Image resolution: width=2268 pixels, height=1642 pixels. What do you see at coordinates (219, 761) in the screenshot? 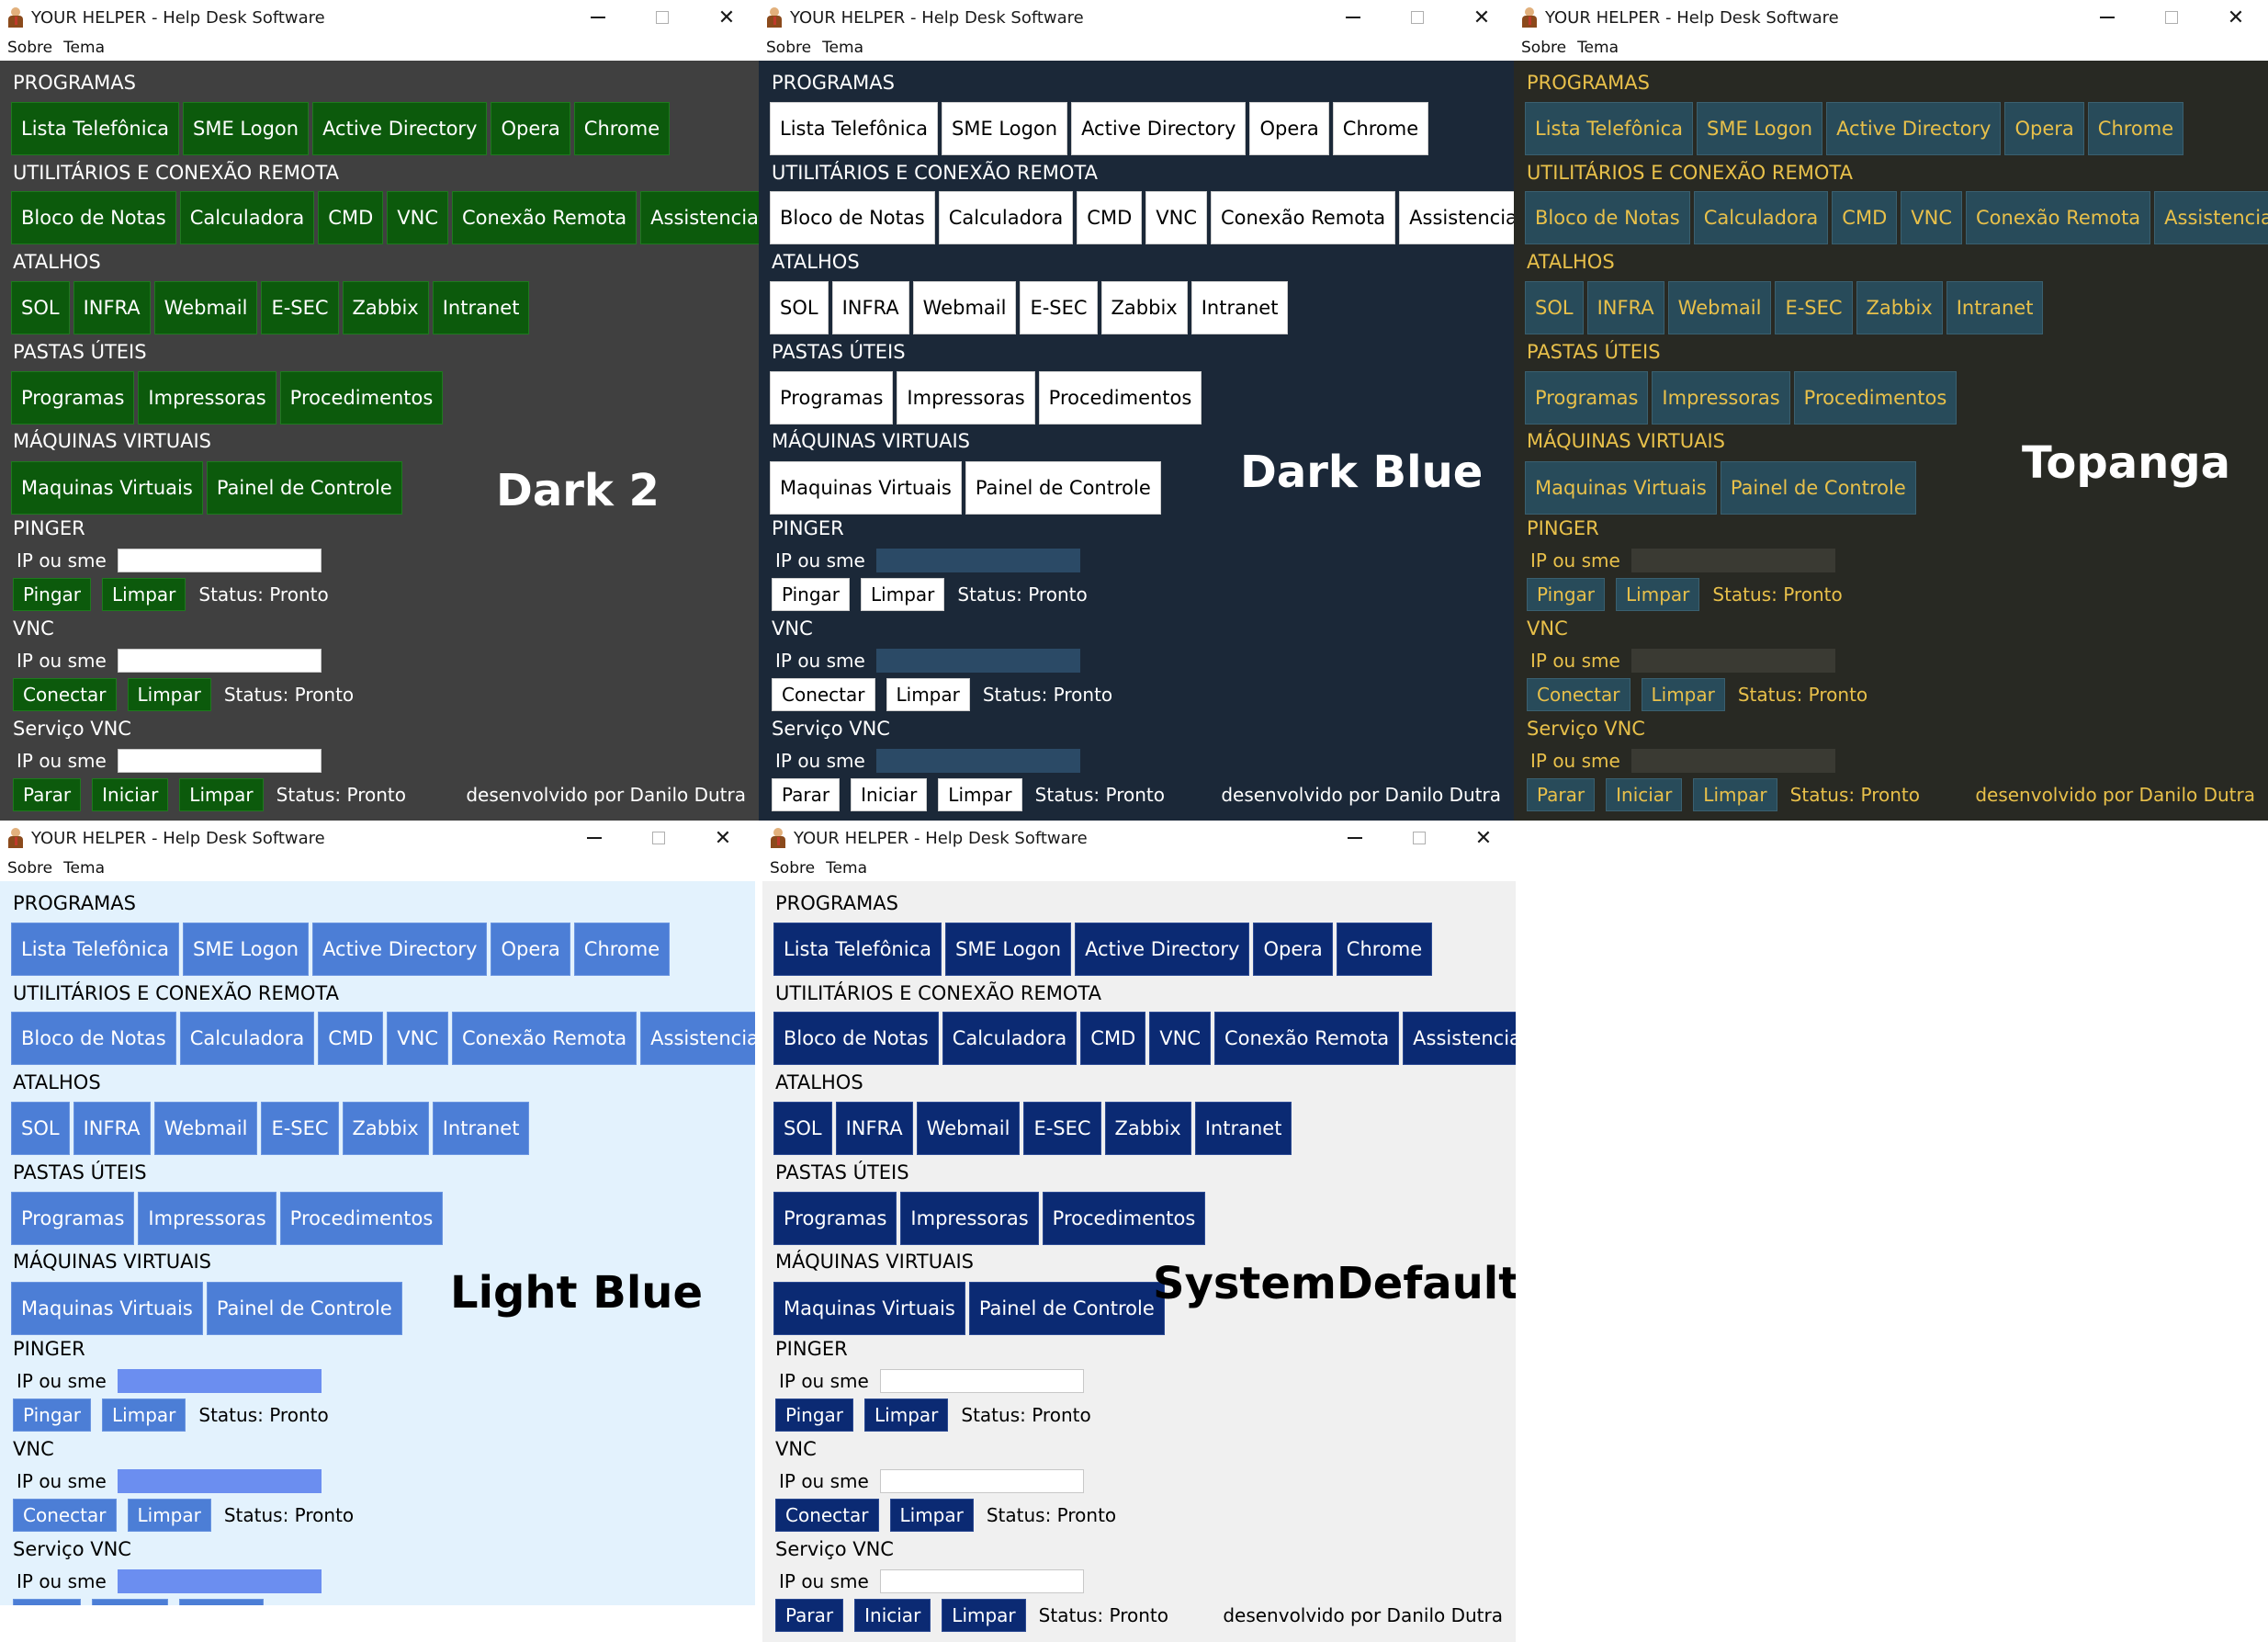
I see `servico-vnc-ip-input` at bounding box center [219, 761].